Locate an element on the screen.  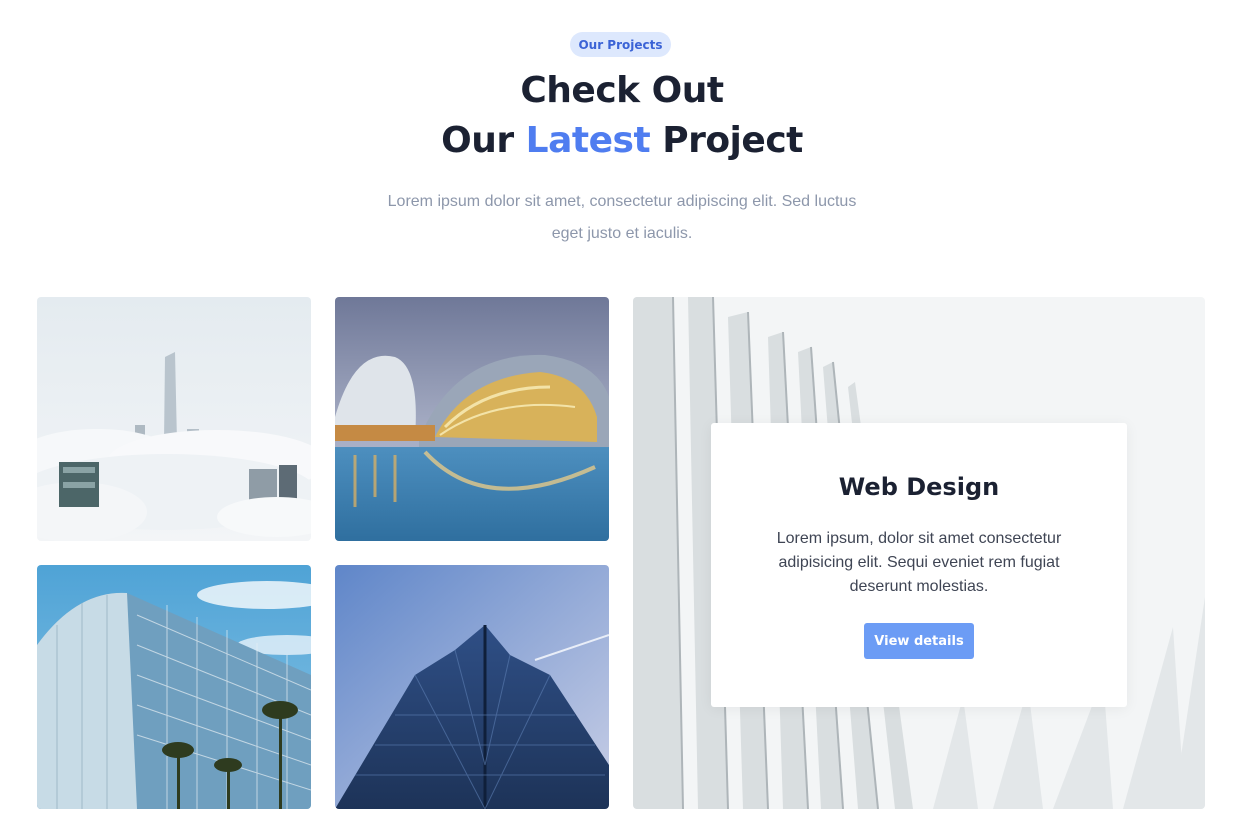
clouds-city-illustration is located at coordinates (174, 419).